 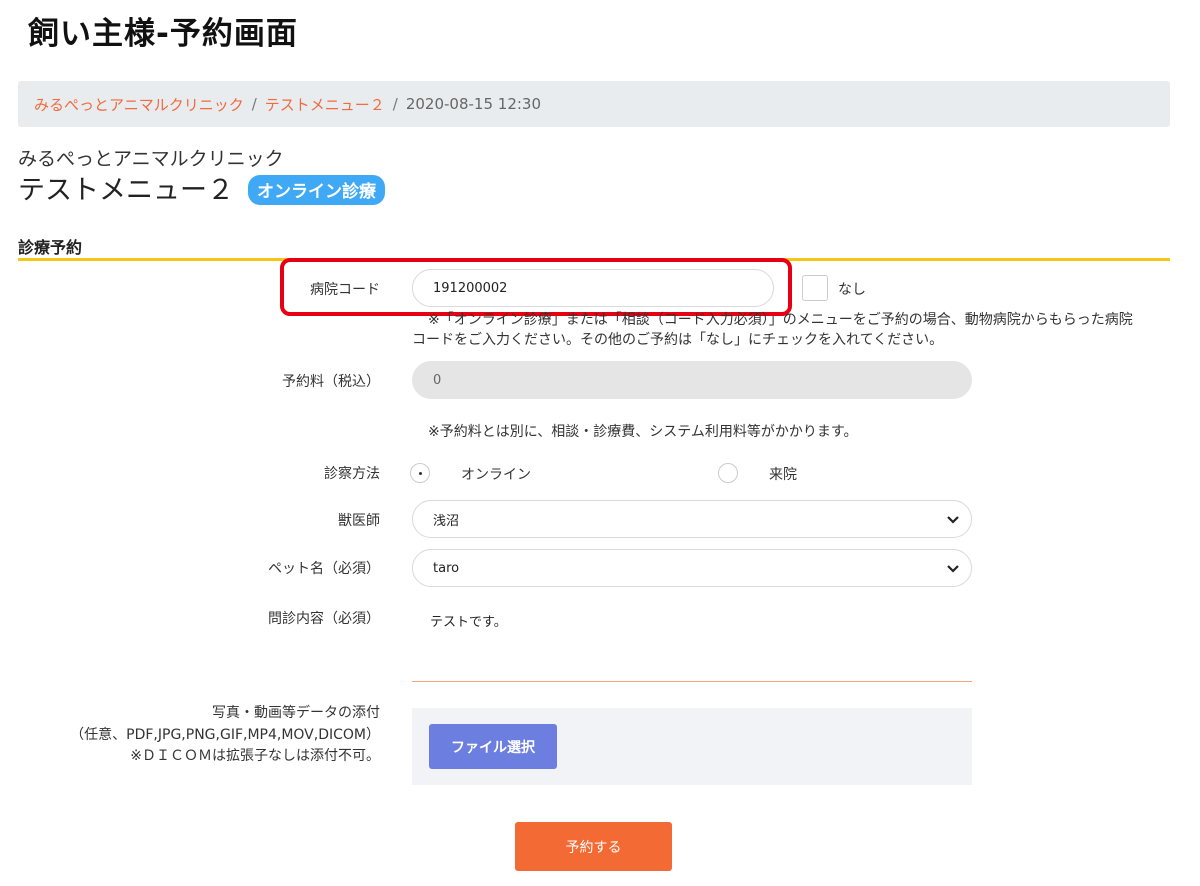 What do you see at coordinates (316, 189) in the screenshot?
I see `online-badge: オンライン診療` at bounding box center [316, 189].